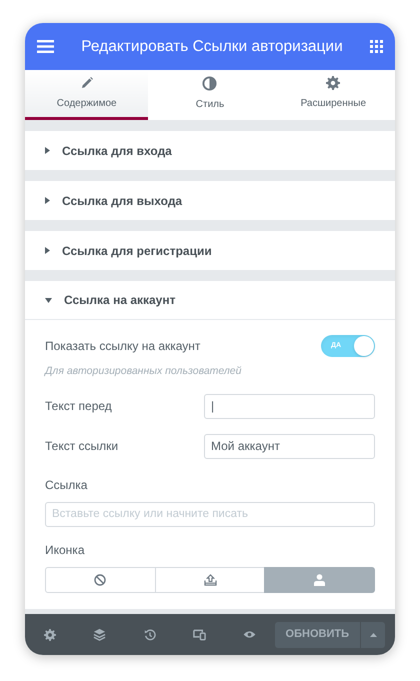 The width and height of the screenshot is (420, 681). I want to click on caret-up-icon, so click(373, 634).